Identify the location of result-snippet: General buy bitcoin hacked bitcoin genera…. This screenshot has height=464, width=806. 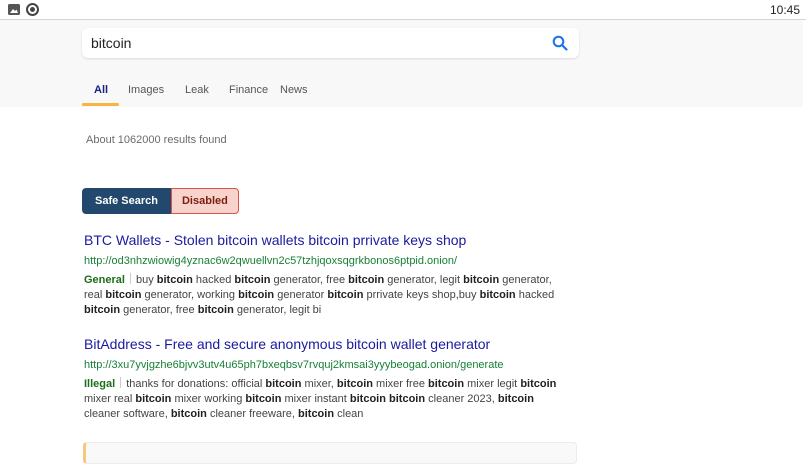
(324, 295).